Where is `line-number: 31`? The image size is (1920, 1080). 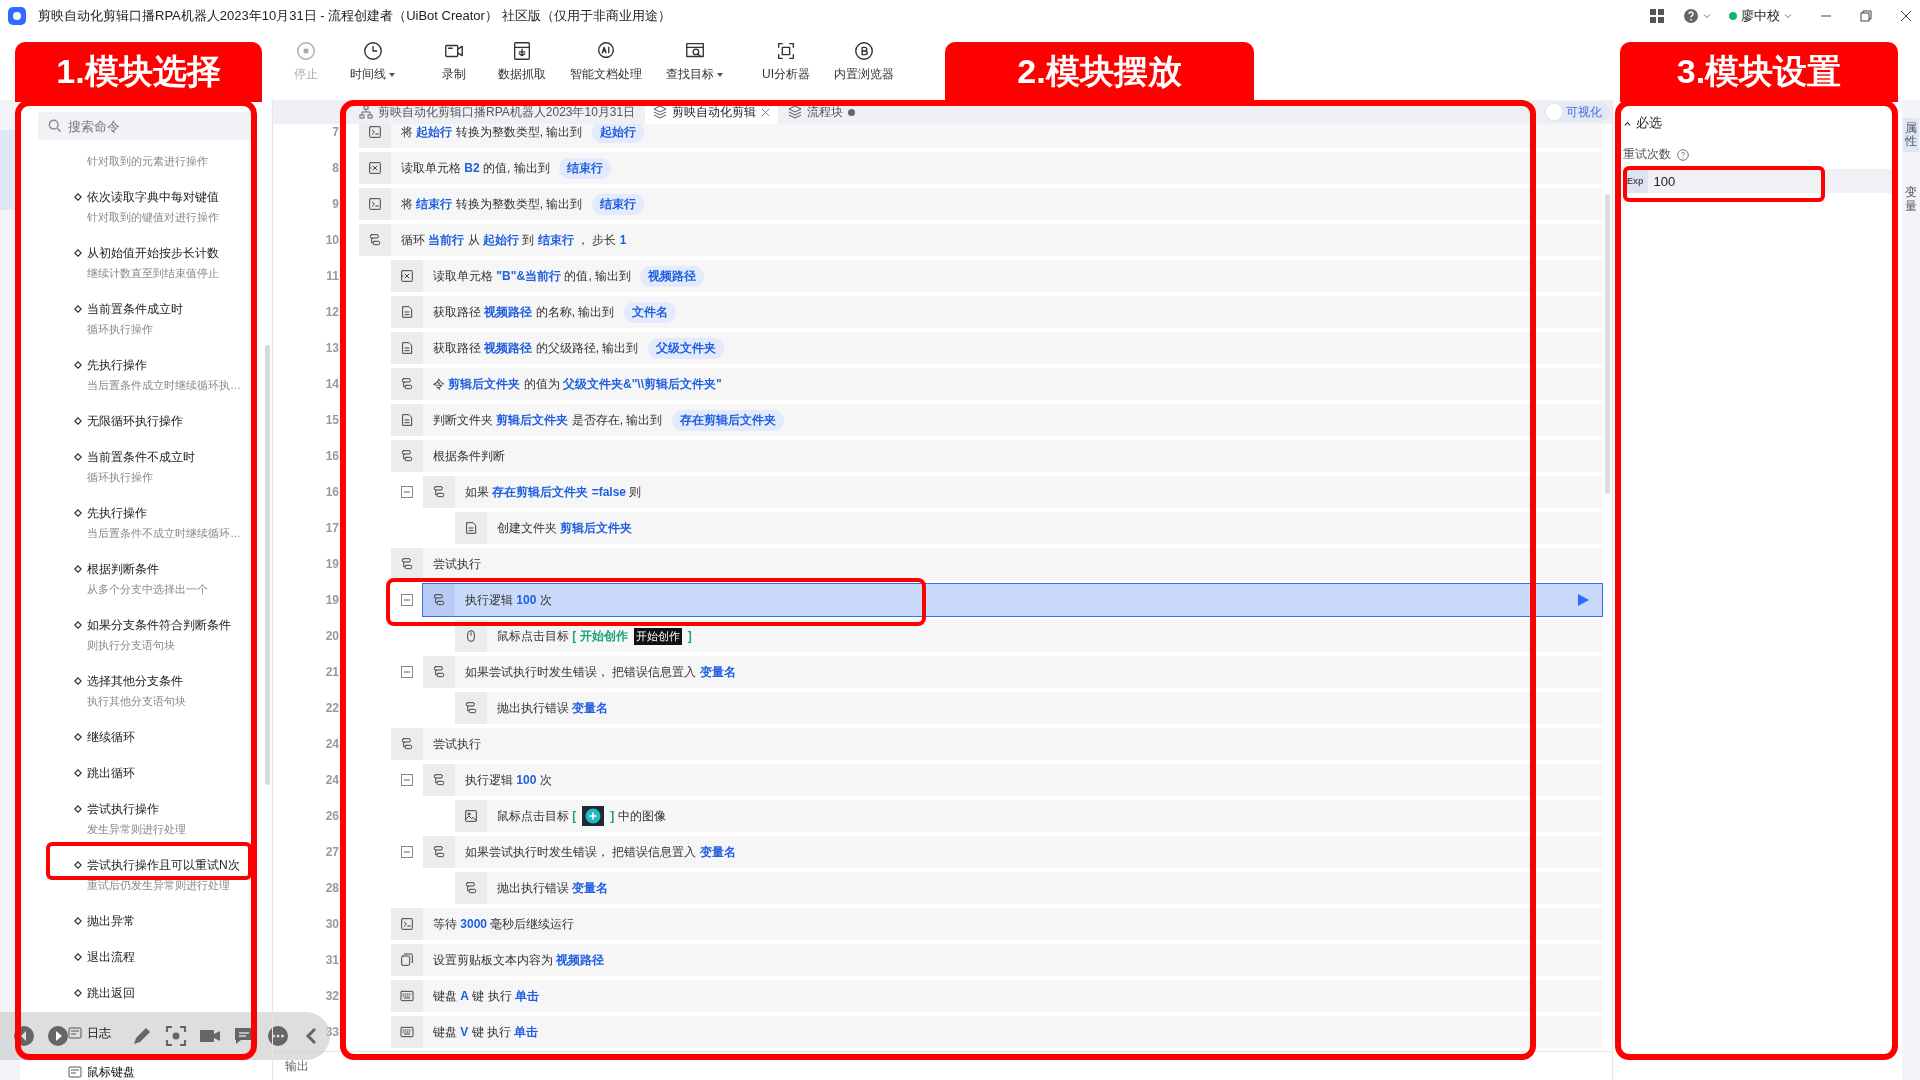
line-number: 31 is located at coordinates (332, 960).